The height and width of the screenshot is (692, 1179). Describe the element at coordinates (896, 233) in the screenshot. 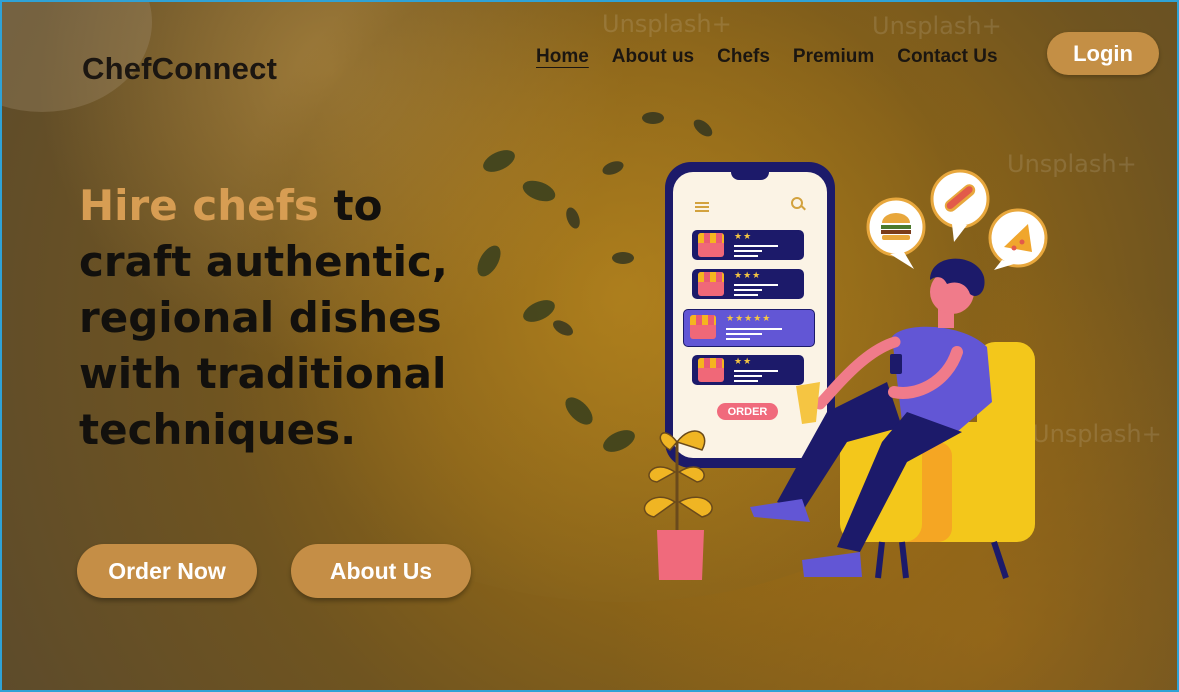

I see `burger-bubble-icon` at that location.